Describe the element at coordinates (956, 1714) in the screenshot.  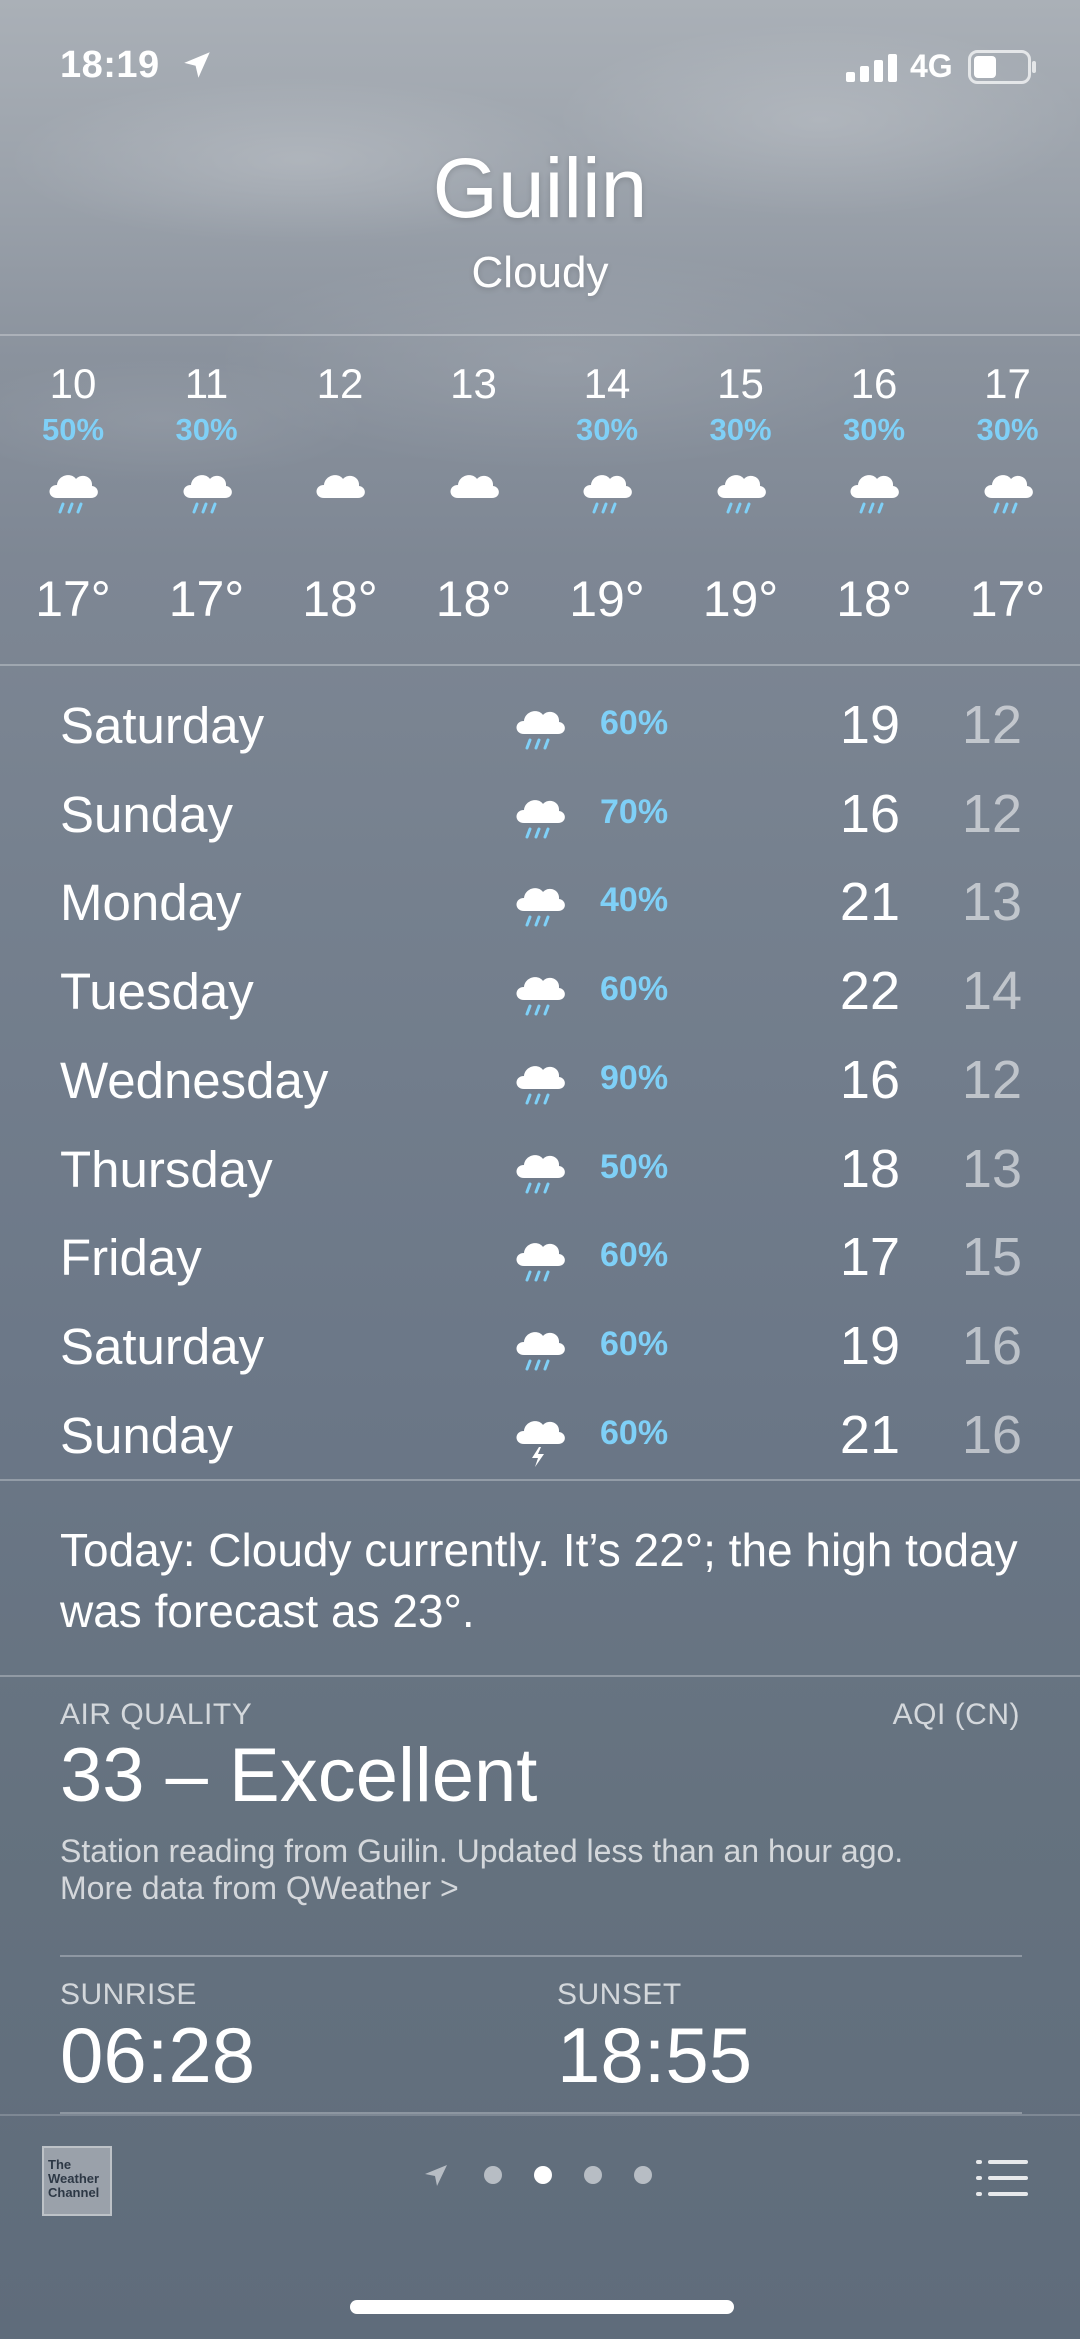
I see `air-quality-scale: AQI (CN)` at that location.